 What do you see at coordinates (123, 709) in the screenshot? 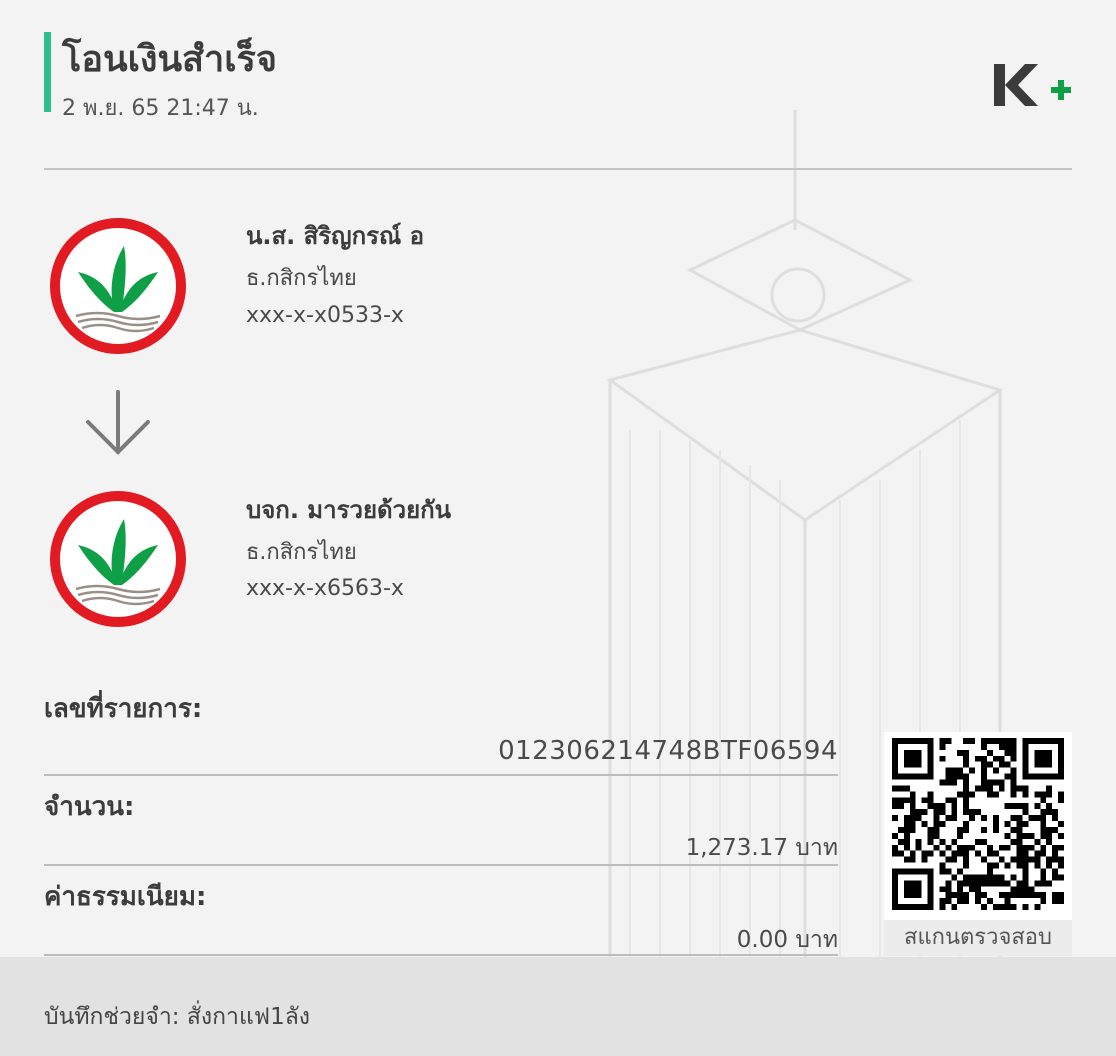
I see `reference-label: เลขที่รายการ:` at bounding box center [123, 709].